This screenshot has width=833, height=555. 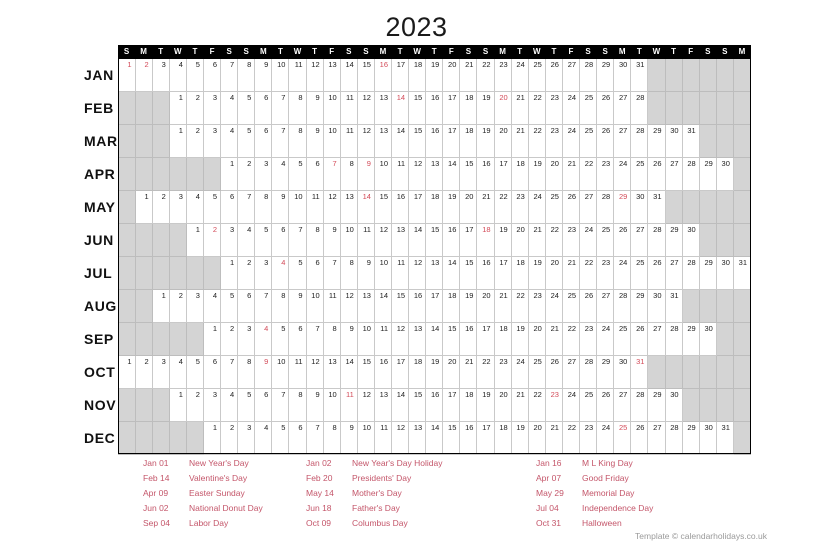 What do you see at coordinates (280, 339) in the screenshot?
I see `day-cell-sep-5: 5` at bounding box center [280, 339].